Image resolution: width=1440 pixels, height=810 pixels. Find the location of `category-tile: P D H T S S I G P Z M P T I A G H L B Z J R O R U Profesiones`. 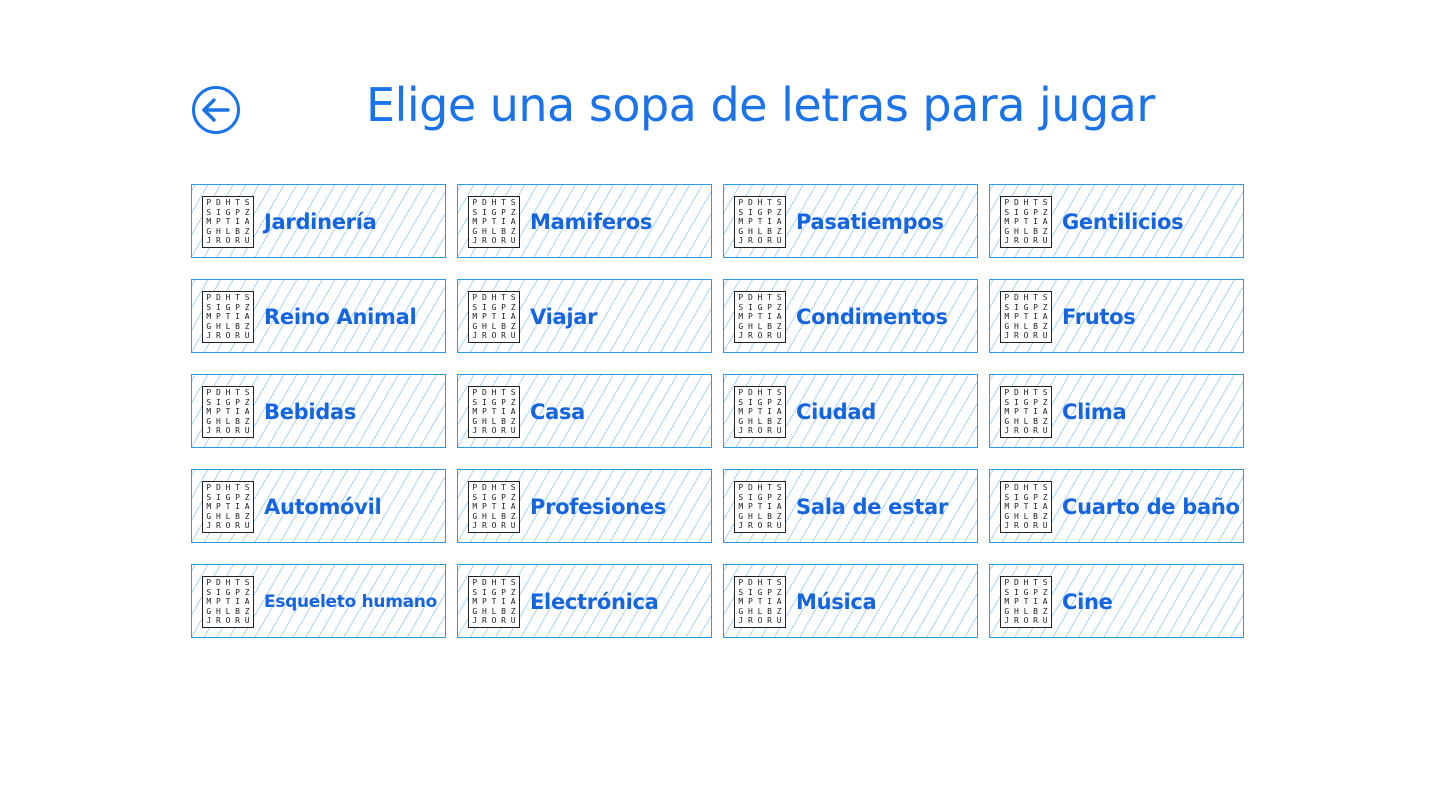

category-tile: P D H T S S I G P Z M P T I A G H L B Z J R O R U Profesiones is located at coordinates (584, 506).